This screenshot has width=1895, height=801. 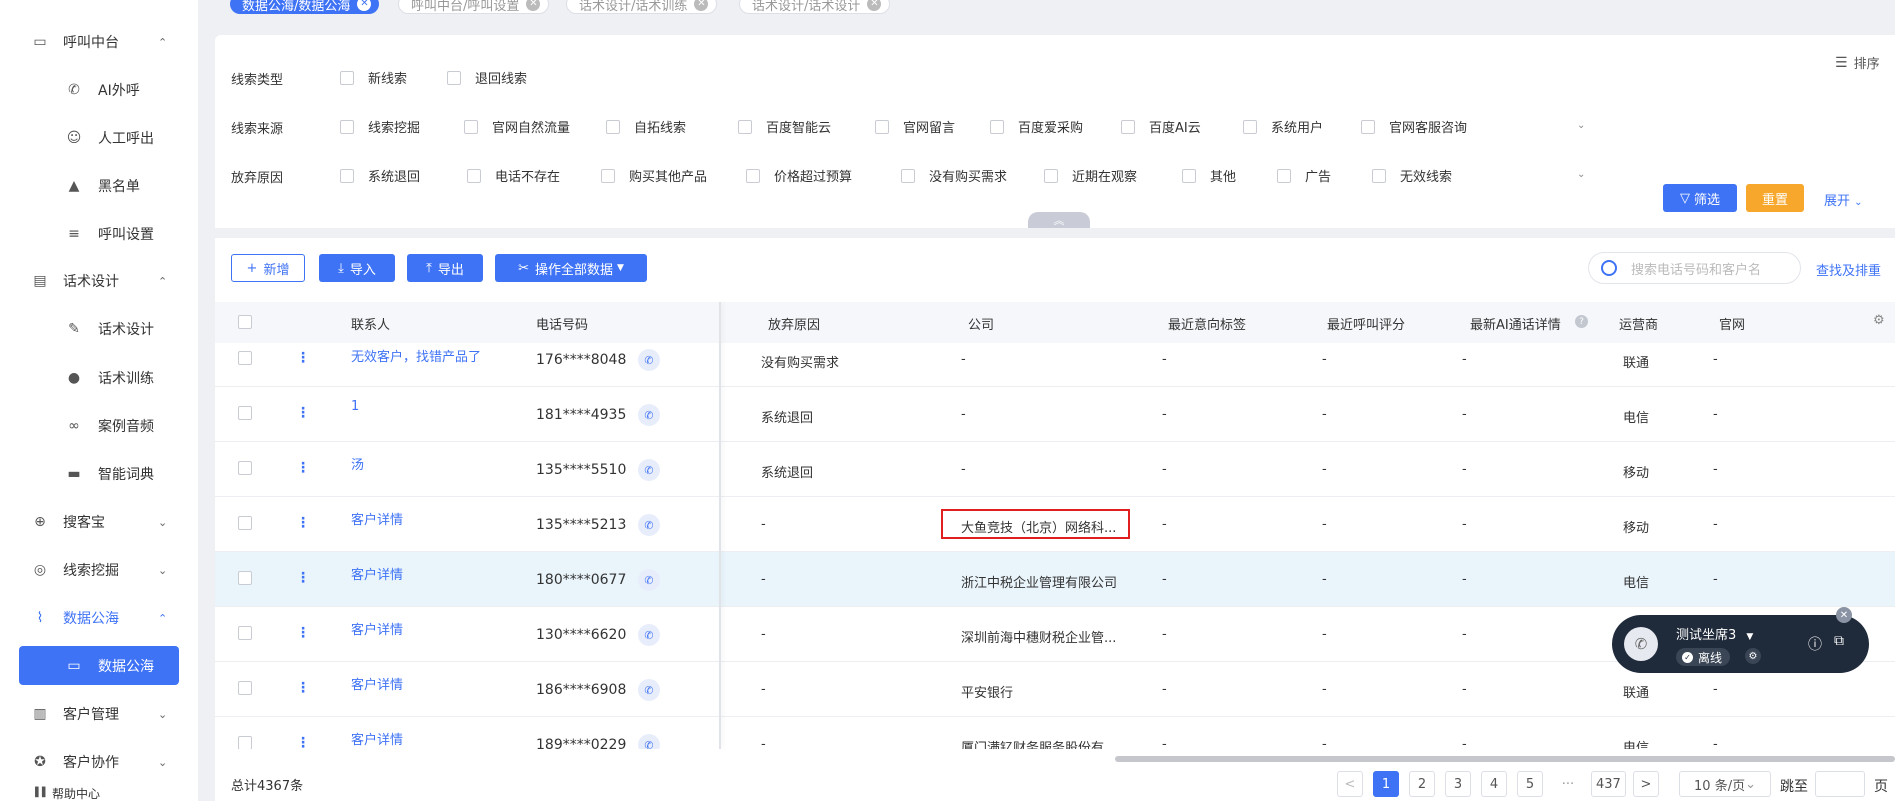 What do you see at coordinates (357, 268) in the screenshot?
I see `import-button: ⤓ 导入` at bounding box center [357, 268].